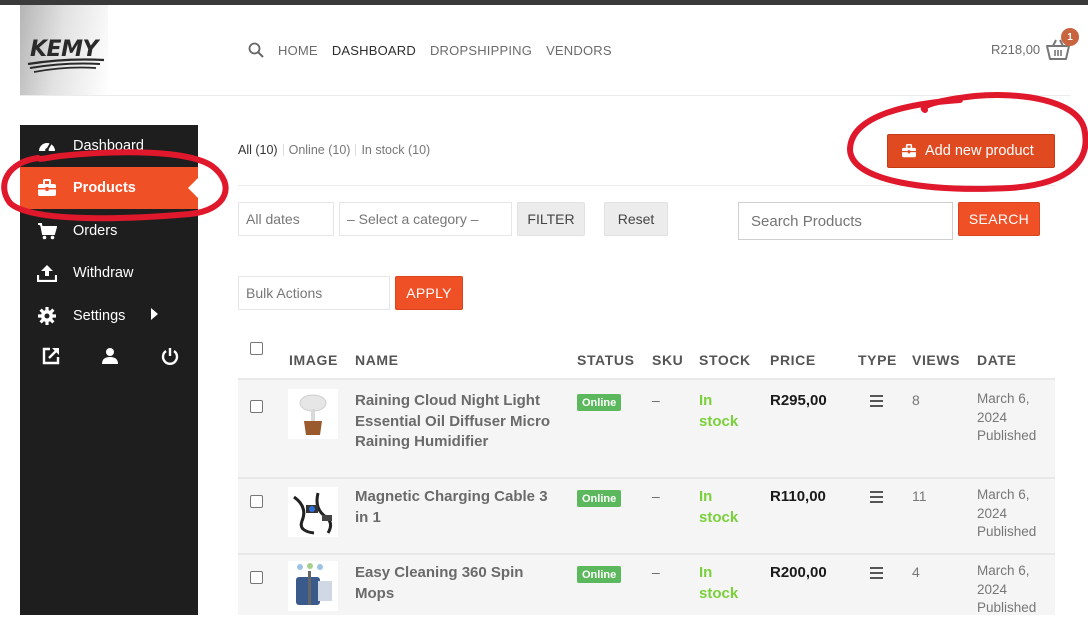 This screenshot has width=1088, height=618. I want to click on sidebar-item-settings: Settings, so click(109, 316).